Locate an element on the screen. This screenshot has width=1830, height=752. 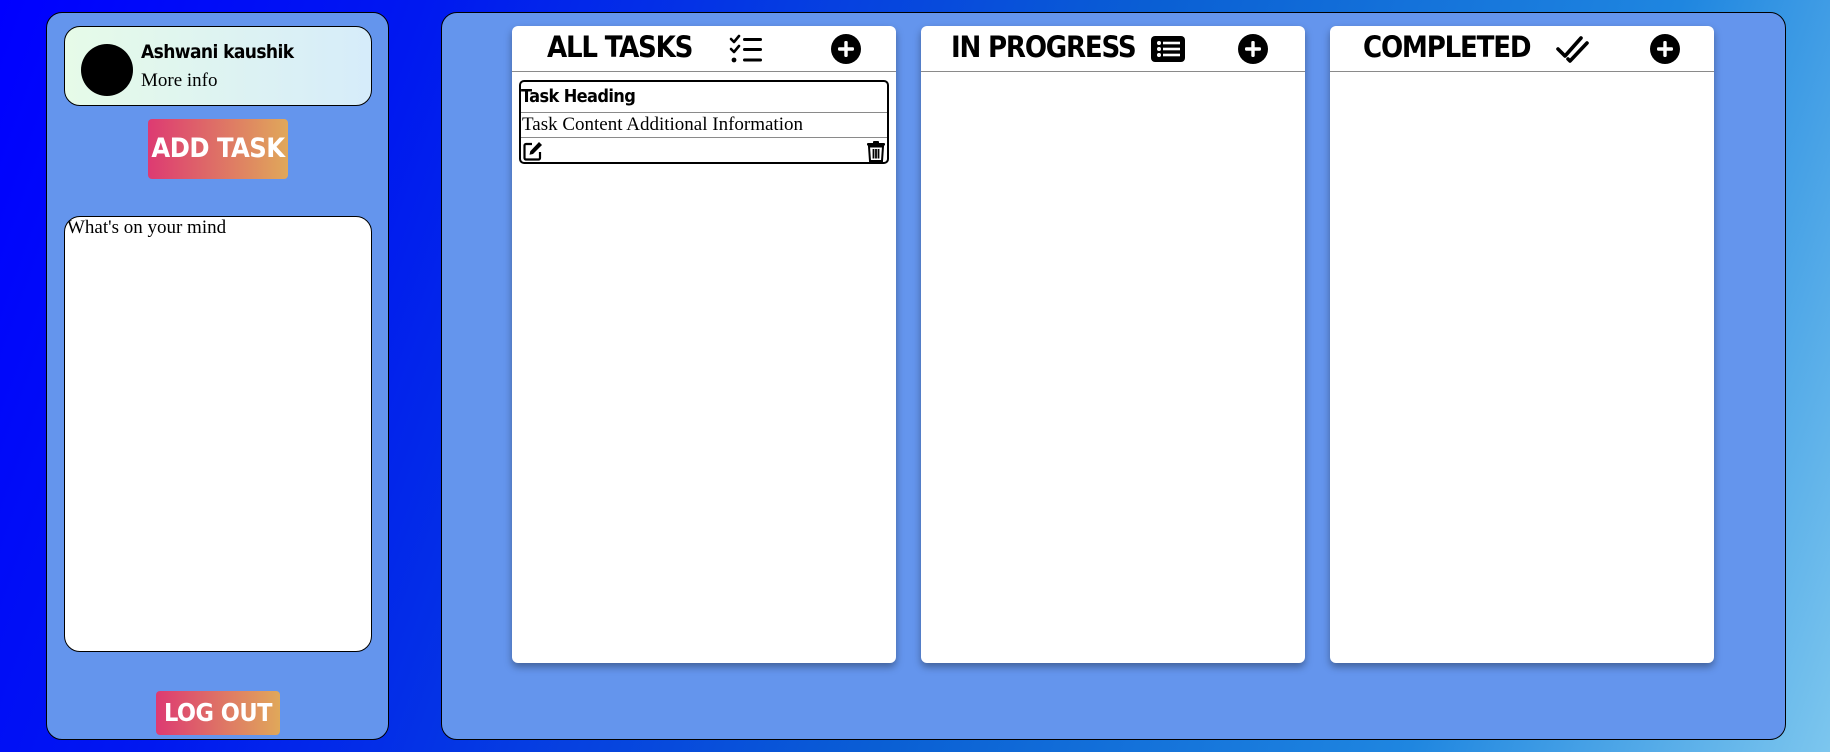
task-content: Task Content Additional Information is located at coordinates (704, 125).